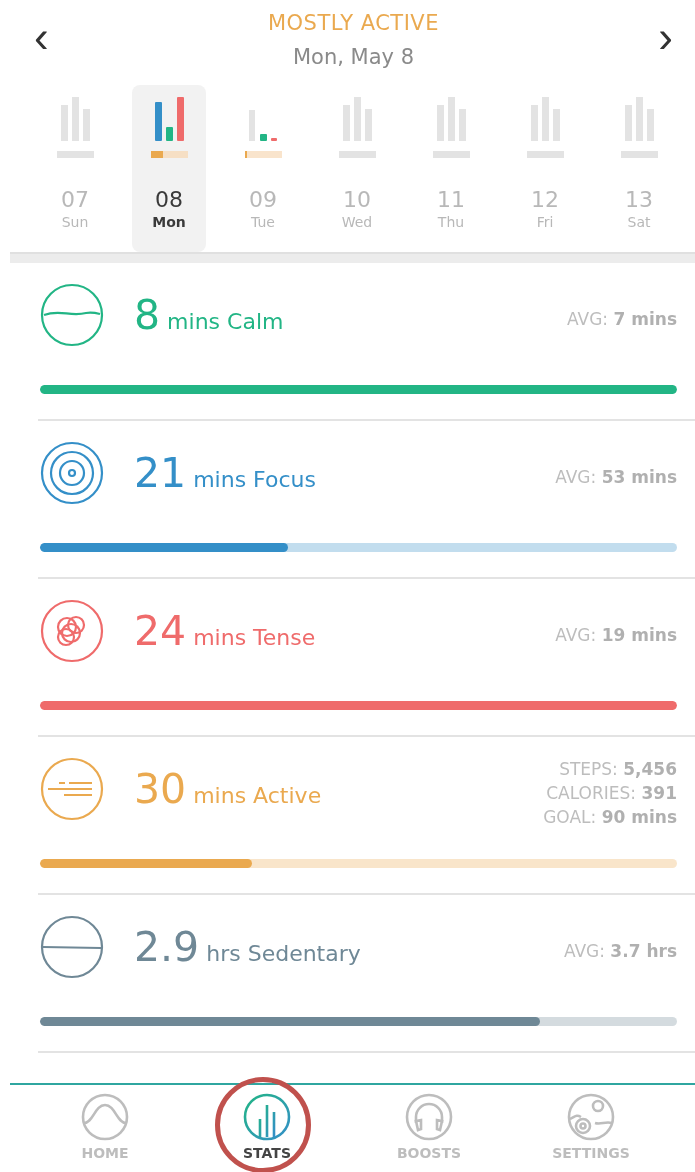  Describe the element at coordinates (167, 947) in the screenshot. I see `metric-value: 2.9` at that location.